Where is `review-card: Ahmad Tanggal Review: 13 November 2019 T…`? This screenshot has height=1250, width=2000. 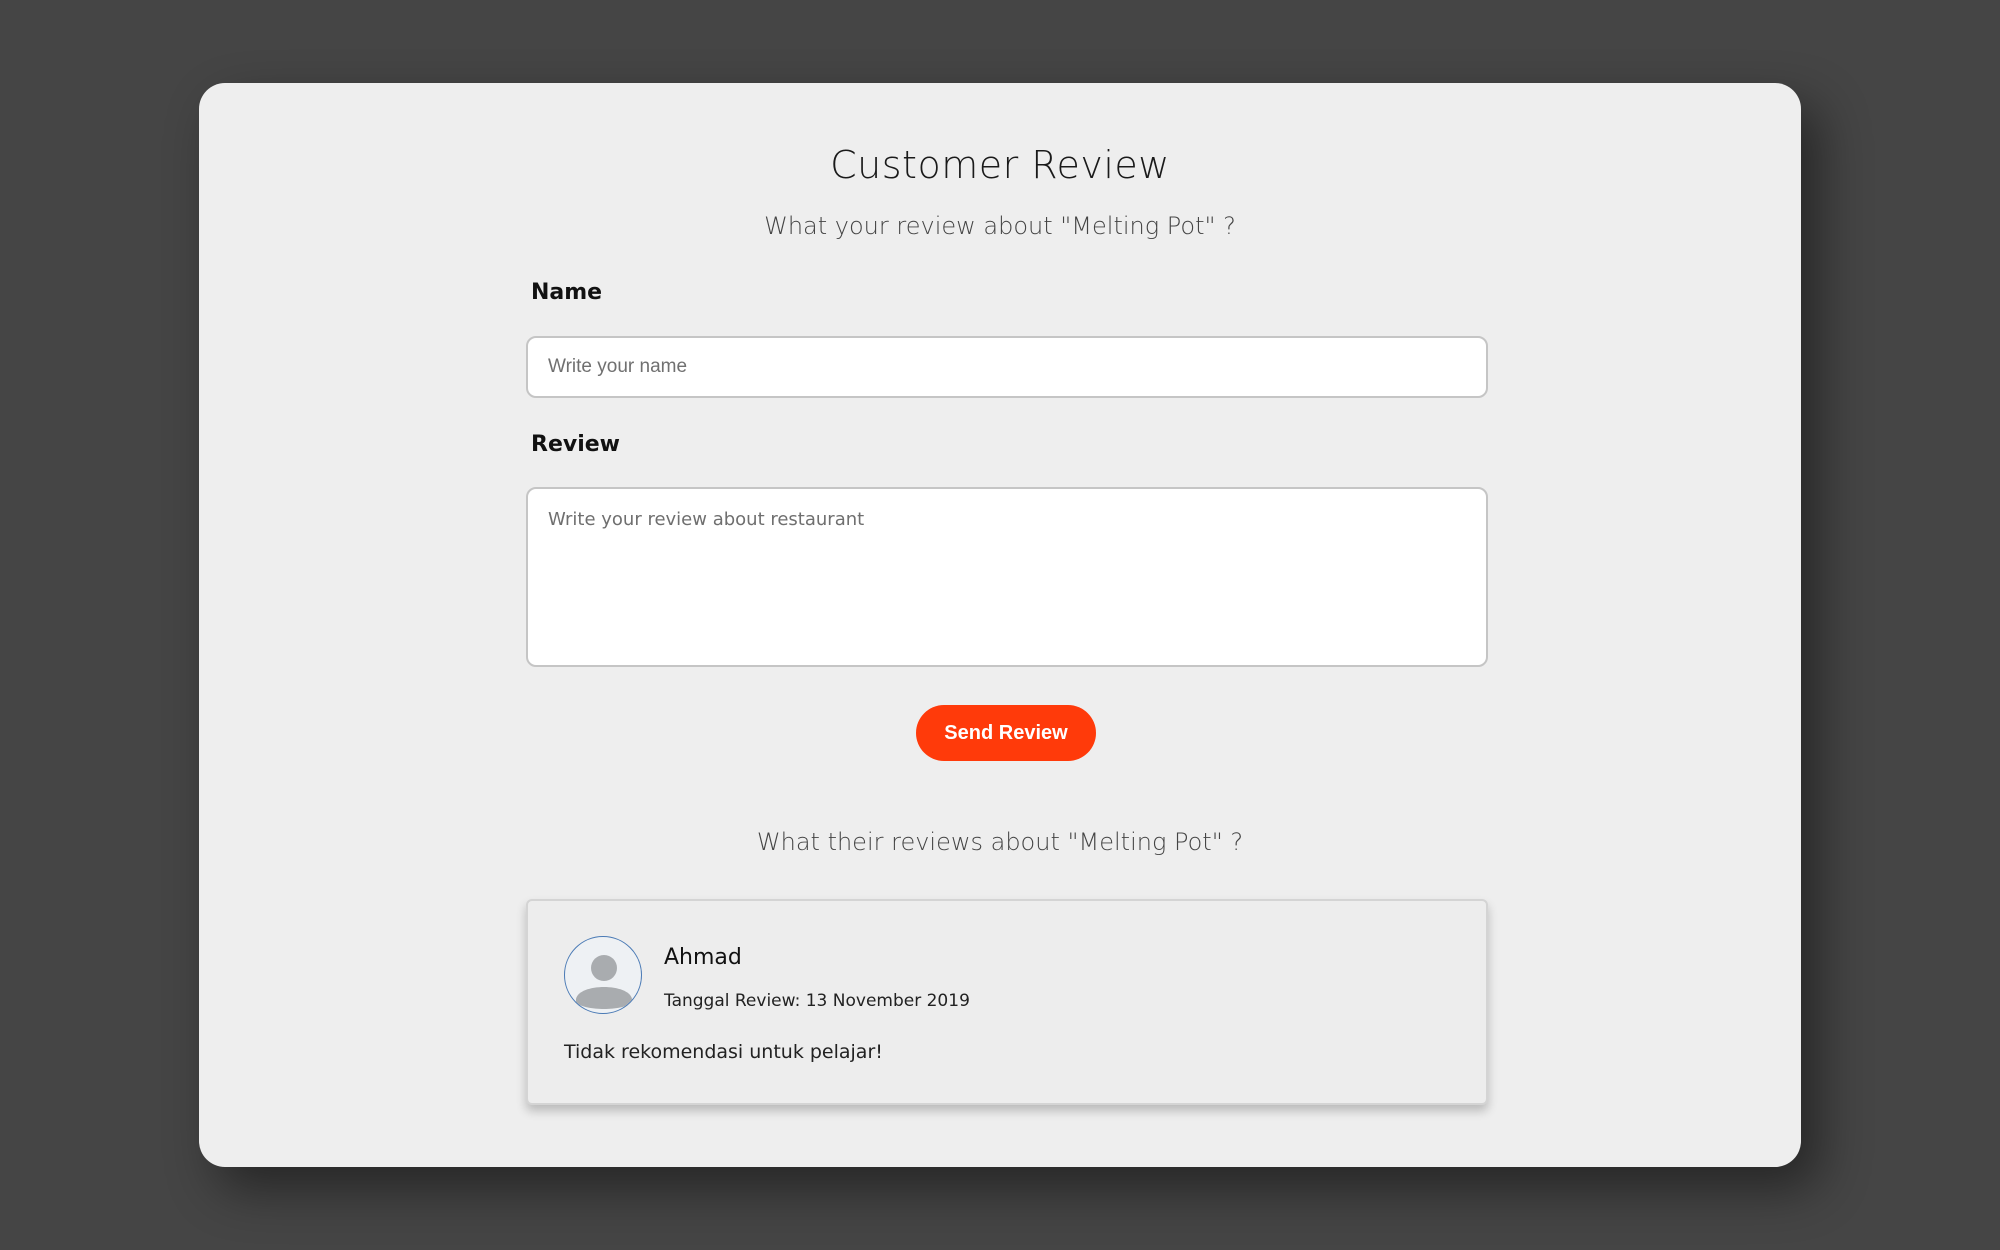 review-card: Ahmad Tanggal Review: 13 November 2019 T… is located at coordinates (1007, 1002).